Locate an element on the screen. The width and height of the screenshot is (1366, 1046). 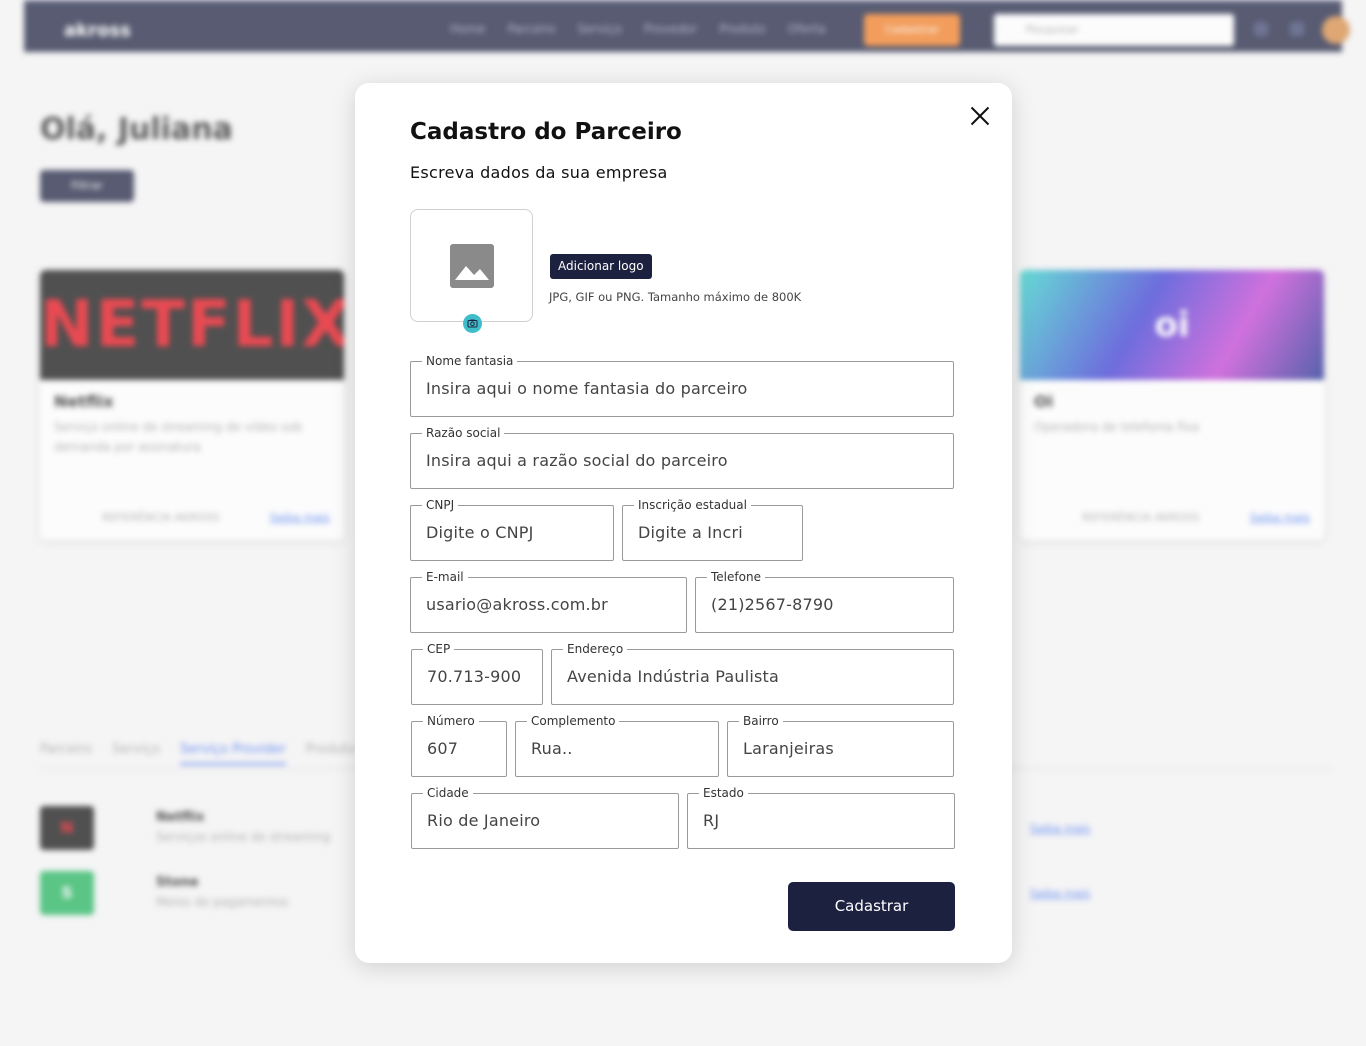
field-label: CNPJ is located at coordinates (440, 505).